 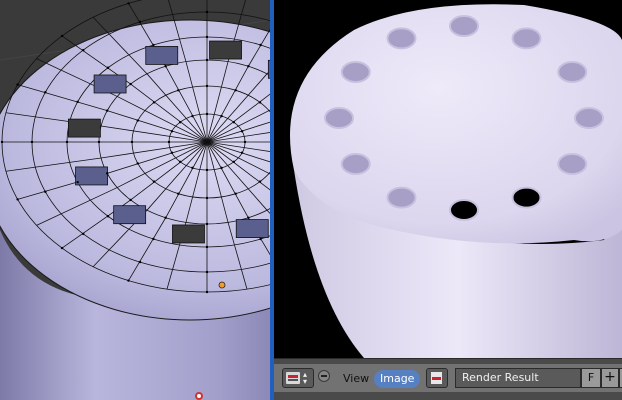 I want to click on image-editor-header: ▴ ▾ View Image Render Result F +, so click(x=448, y=379).